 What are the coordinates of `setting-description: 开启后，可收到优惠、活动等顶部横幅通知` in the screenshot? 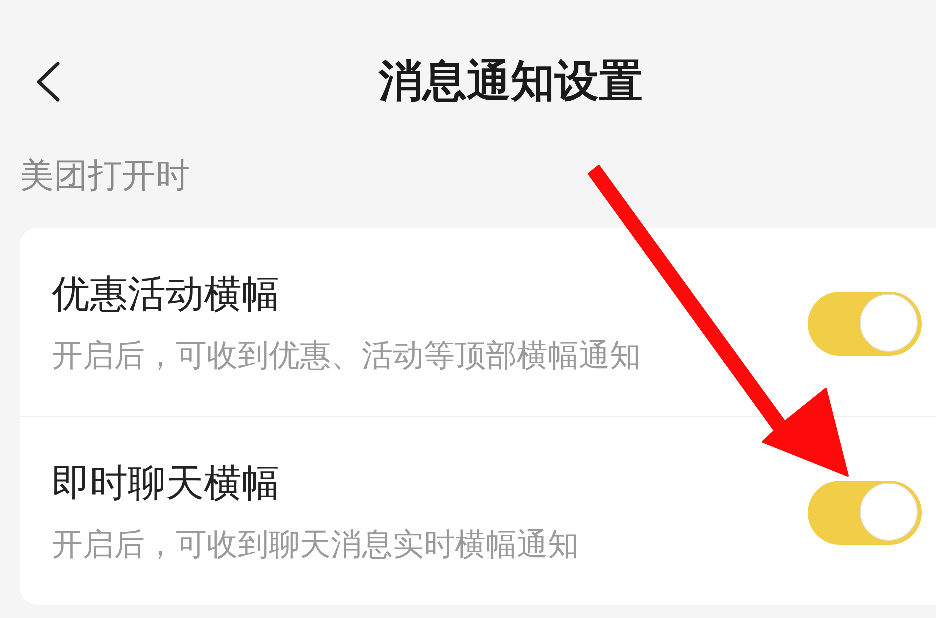 It's located at (347, 356).